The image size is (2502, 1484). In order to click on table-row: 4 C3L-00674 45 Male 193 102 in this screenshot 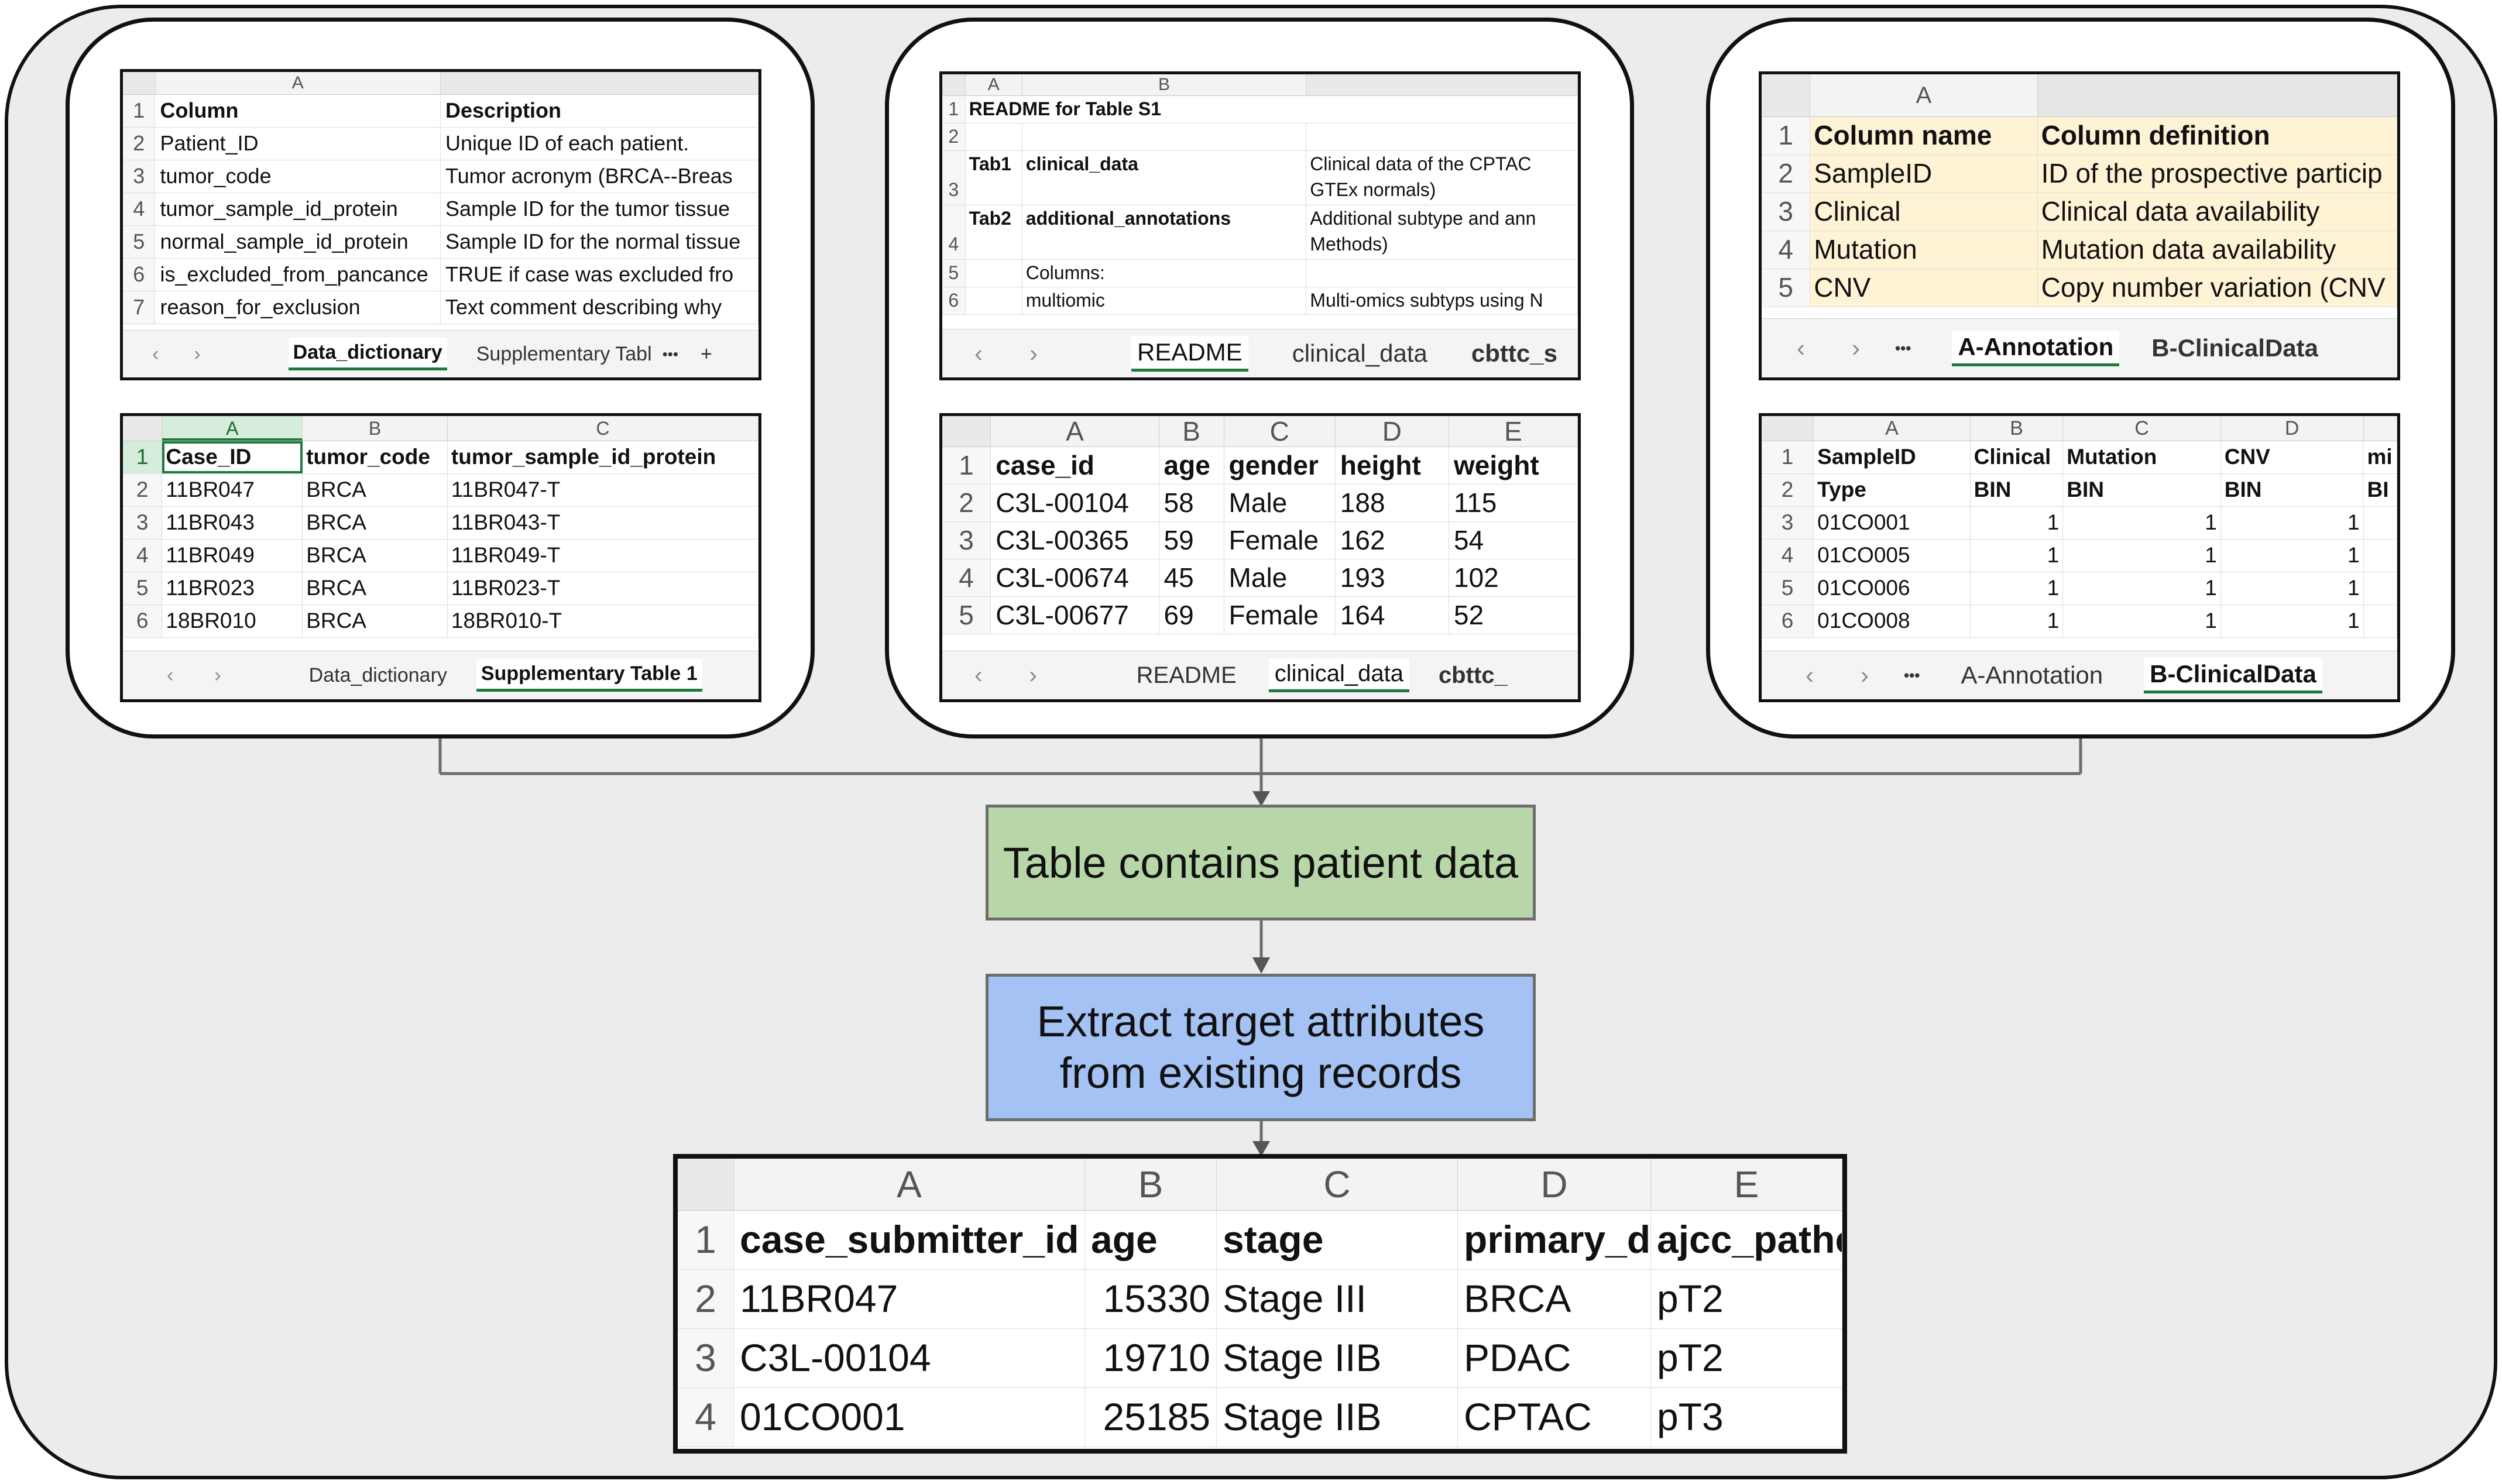, I will do `click(1260, 578)`.